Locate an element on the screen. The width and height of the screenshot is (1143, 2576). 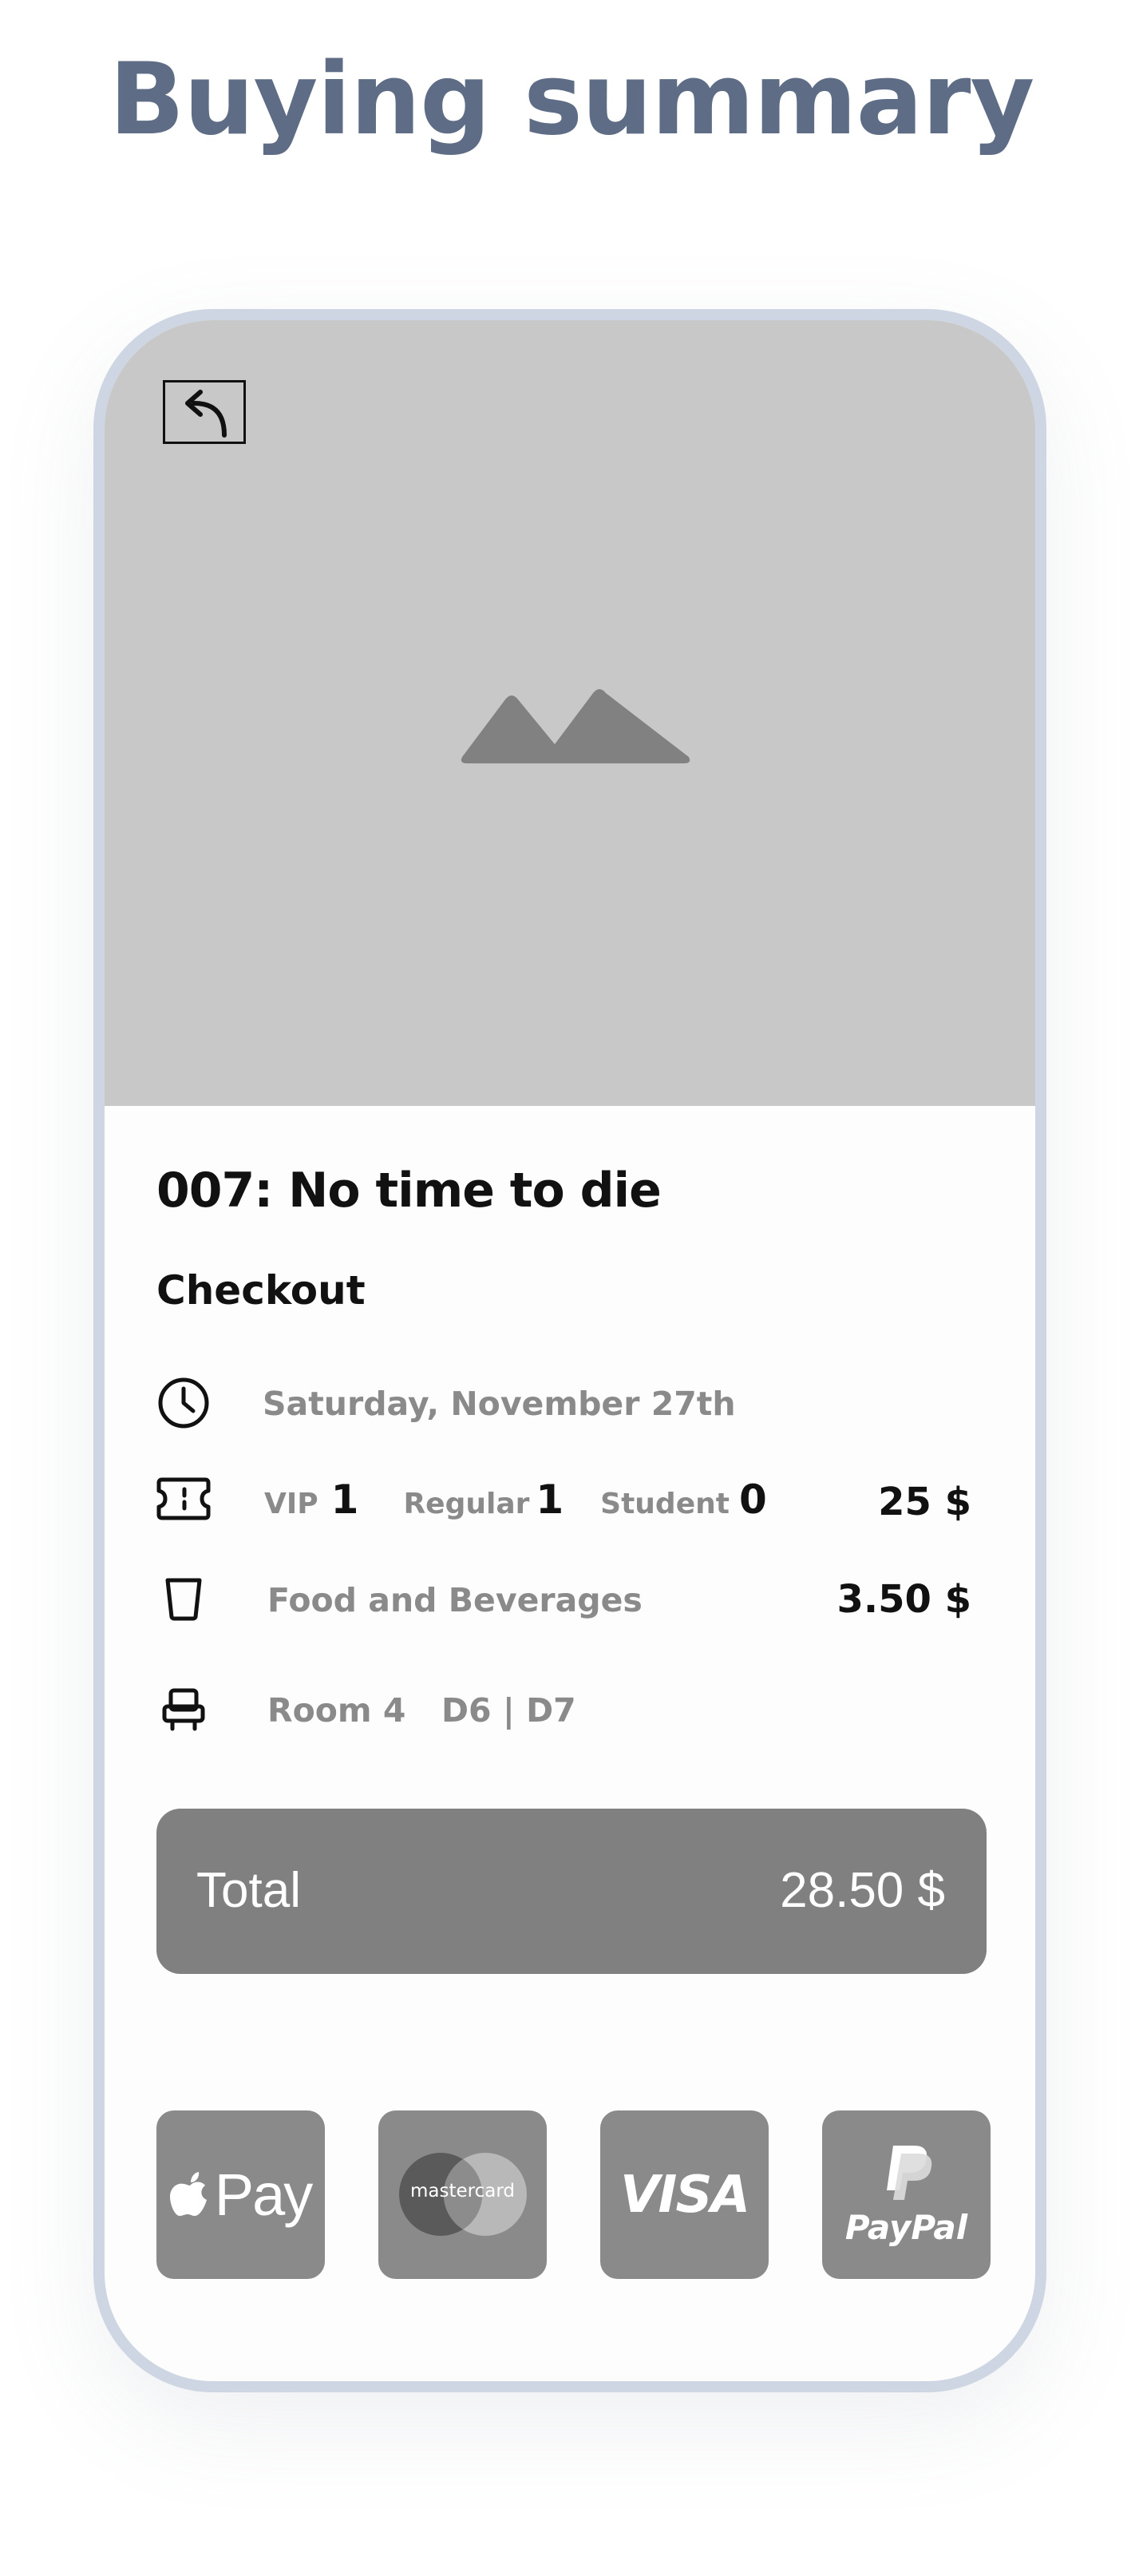
total-label: Total is located at coordinates (248, 1890).